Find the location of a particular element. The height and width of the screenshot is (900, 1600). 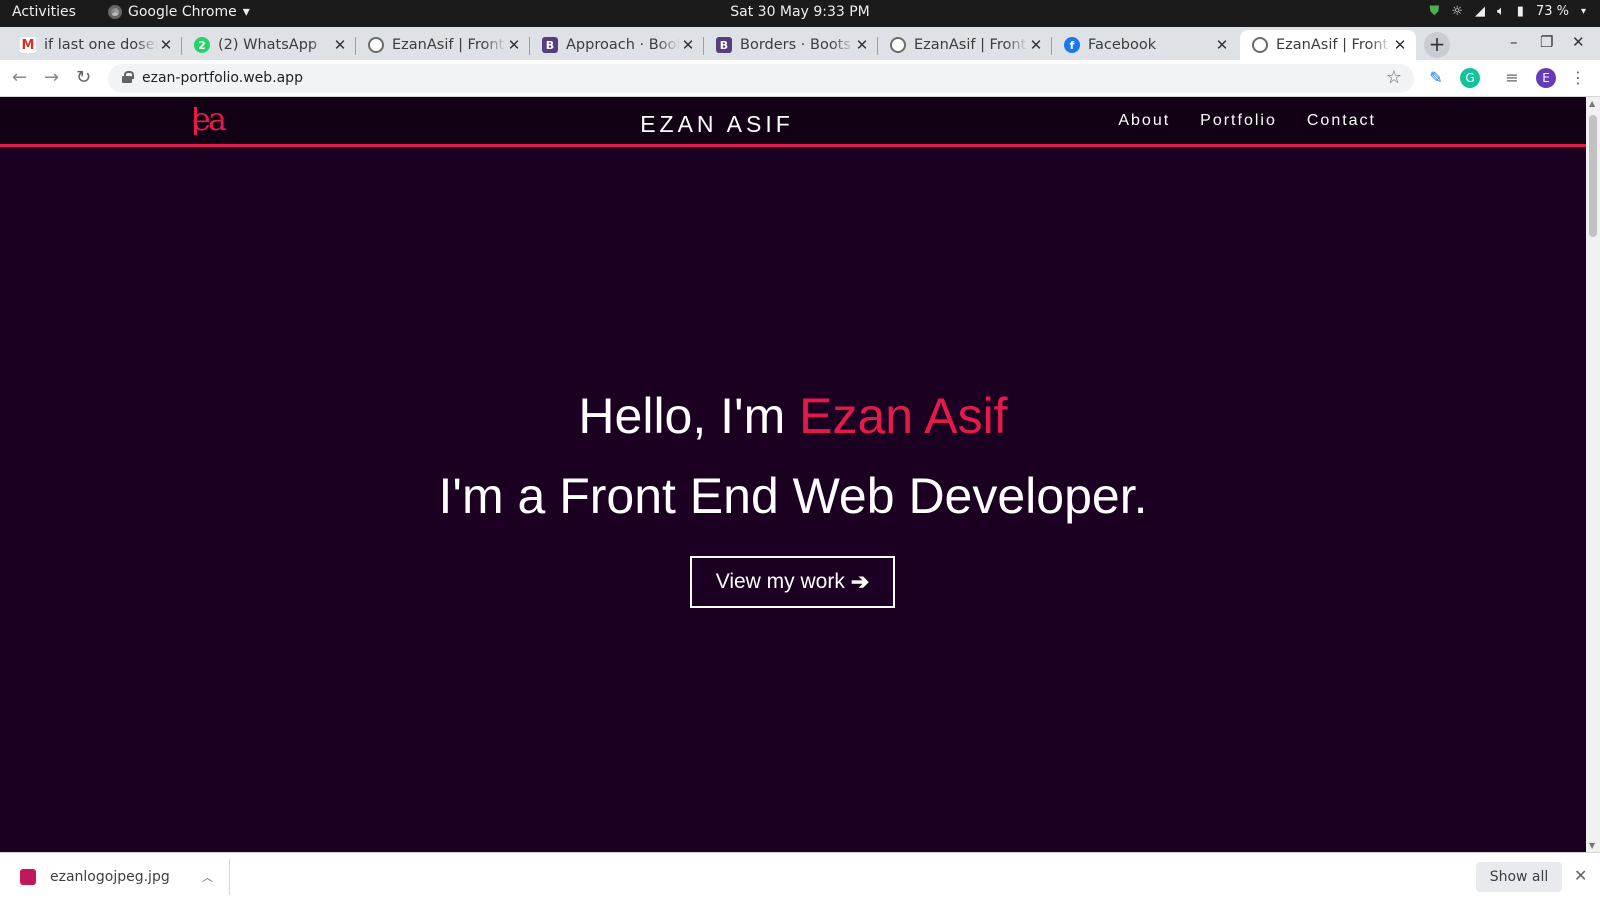

download-item: ezanlogojpeg.jpg ︿ is located at coordinates (122, 877).